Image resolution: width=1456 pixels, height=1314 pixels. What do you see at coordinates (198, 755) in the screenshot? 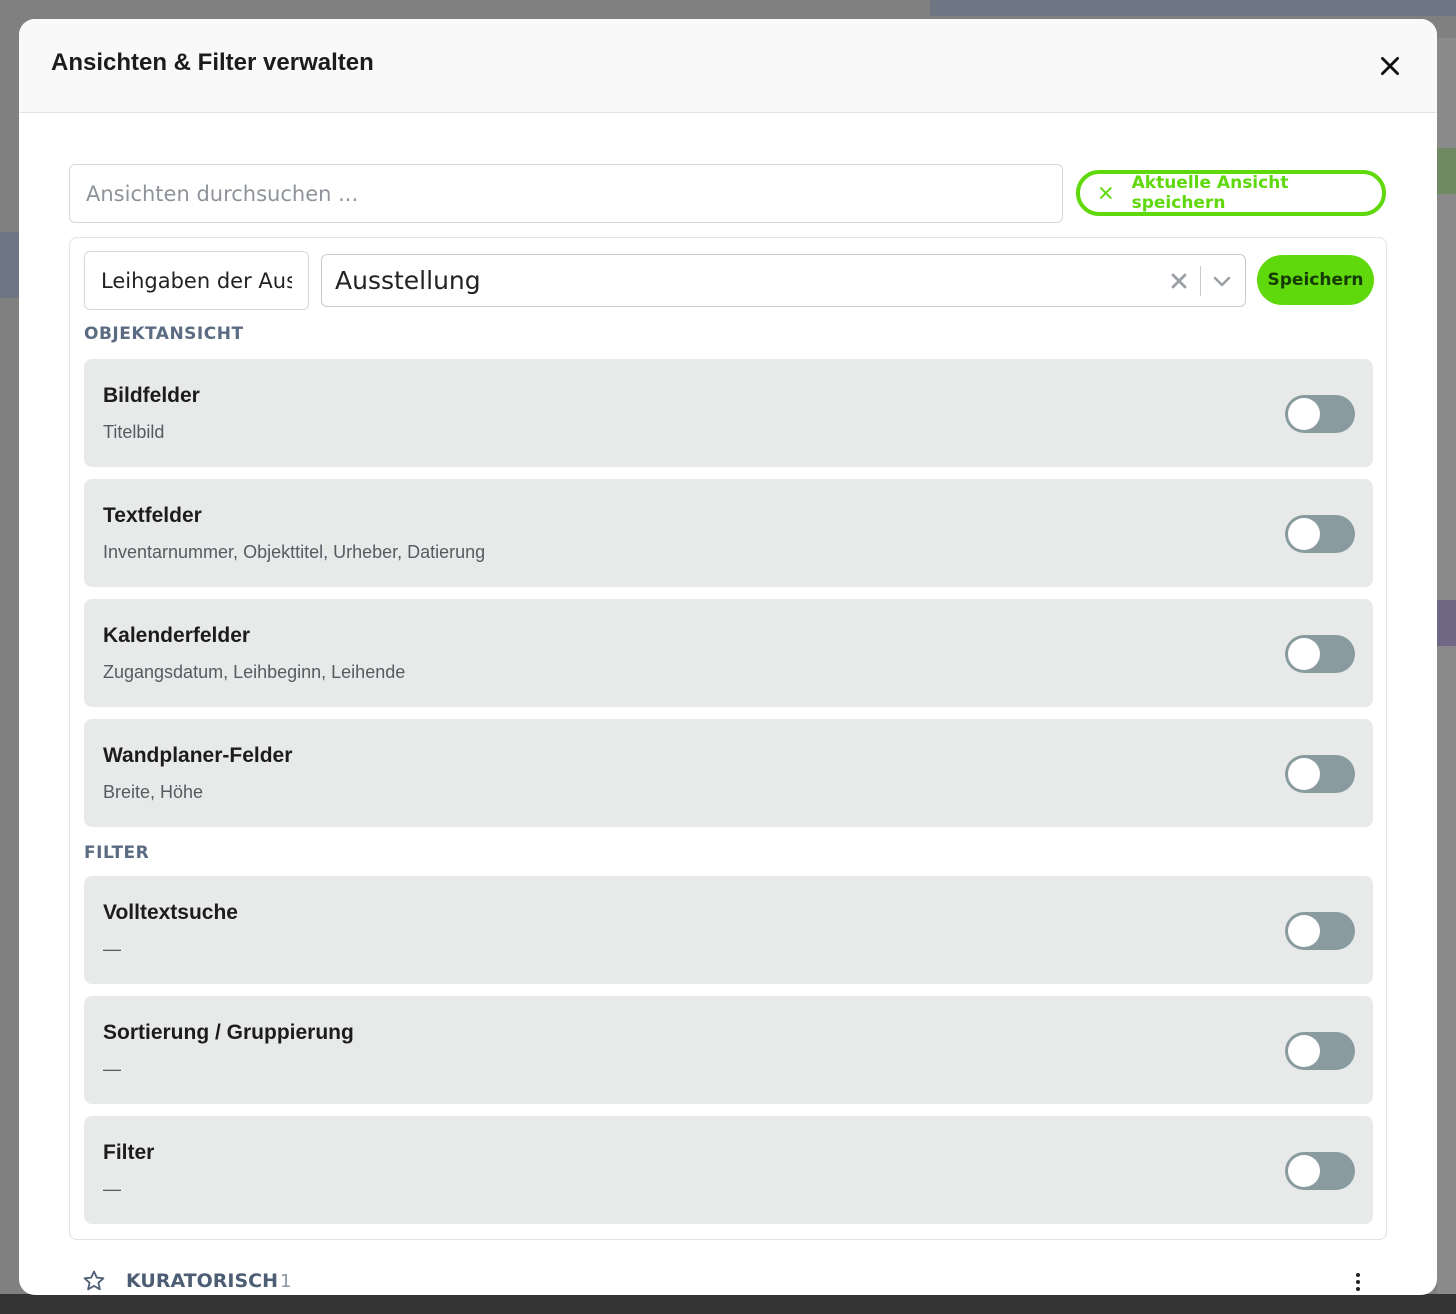
I see `setting-title: Wandplaner-Felder` at bounding box center [198, 755].